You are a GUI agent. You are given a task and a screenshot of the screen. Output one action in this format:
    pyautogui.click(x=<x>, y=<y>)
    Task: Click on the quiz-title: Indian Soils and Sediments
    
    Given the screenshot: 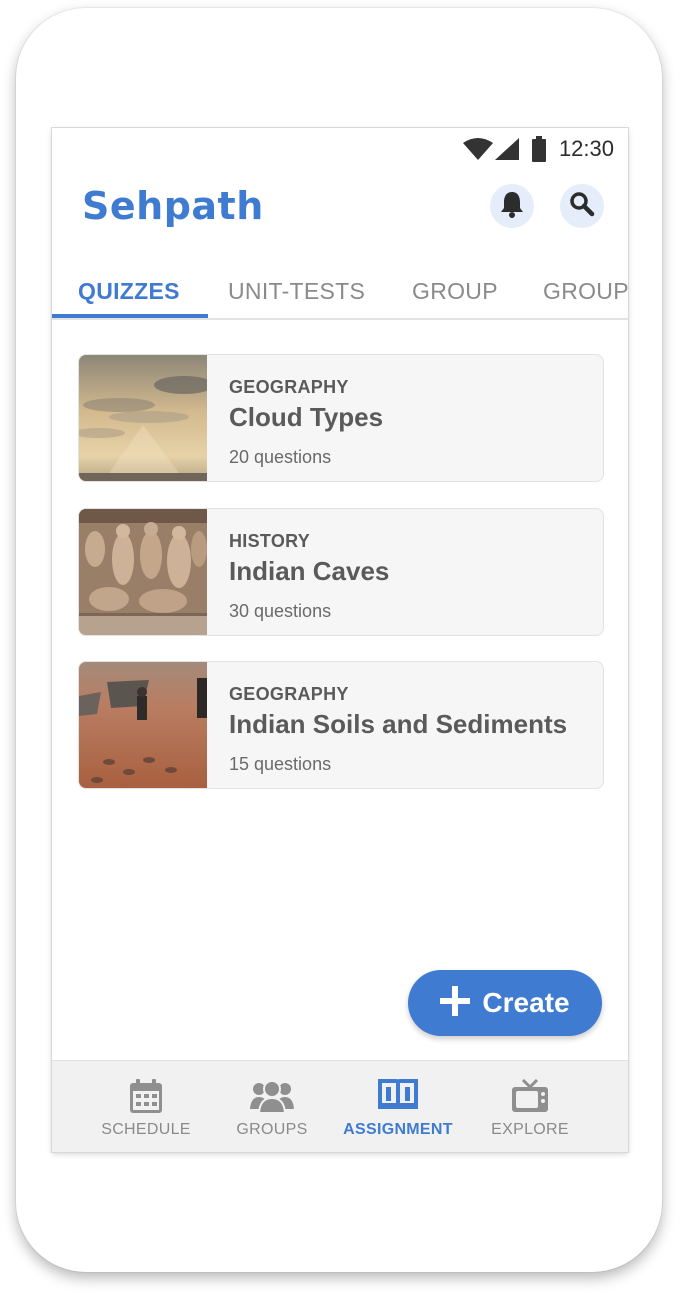 What is the action you would take?
    pyautogui.click(x=398, y=724)
    